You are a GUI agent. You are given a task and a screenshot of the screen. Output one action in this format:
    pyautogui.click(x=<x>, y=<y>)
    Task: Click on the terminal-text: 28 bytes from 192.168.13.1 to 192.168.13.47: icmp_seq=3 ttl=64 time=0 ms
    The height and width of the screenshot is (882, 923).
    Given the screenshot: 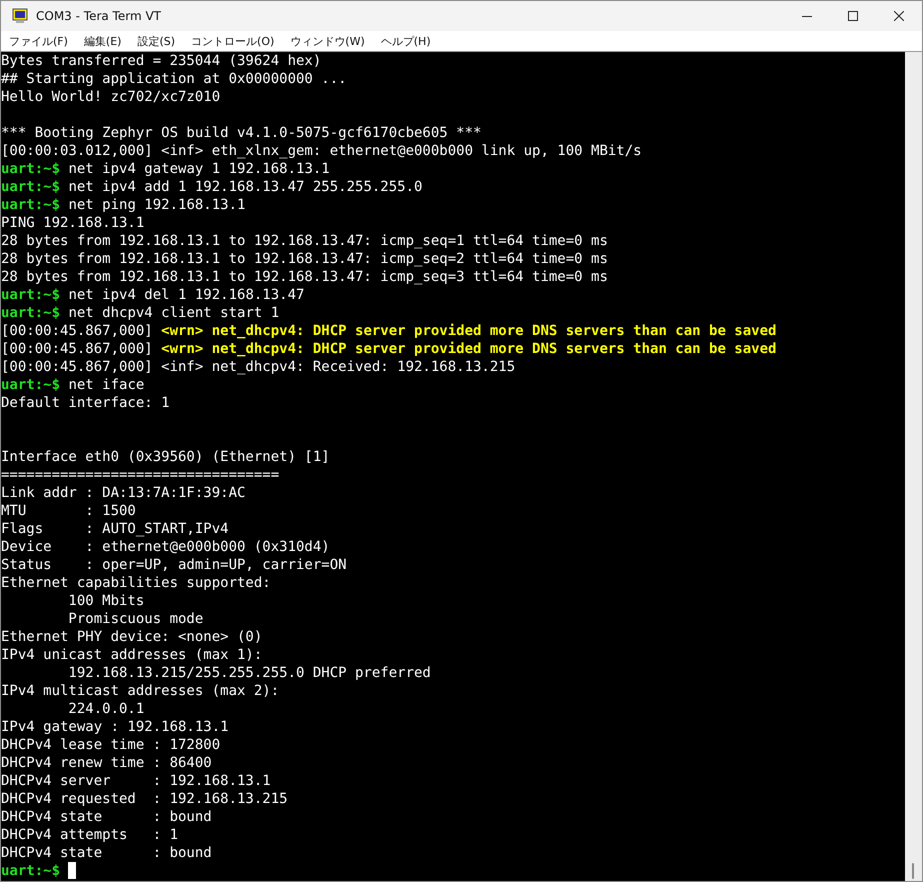 What is the action you would take?
    pyautogui.click(x=304, y=277)
    